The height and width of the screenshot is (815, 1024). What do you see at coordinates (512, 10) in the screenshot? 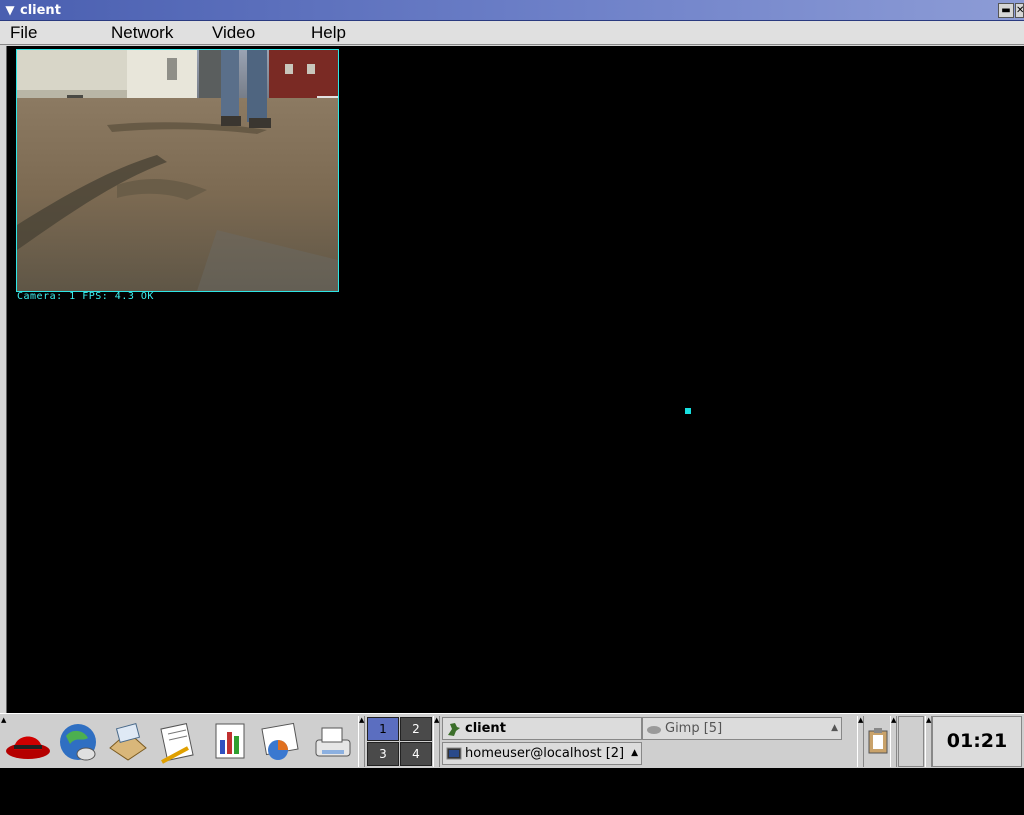
I see `title-bar: ▼ client ▬ ✕` at bounding box center [512, 10].